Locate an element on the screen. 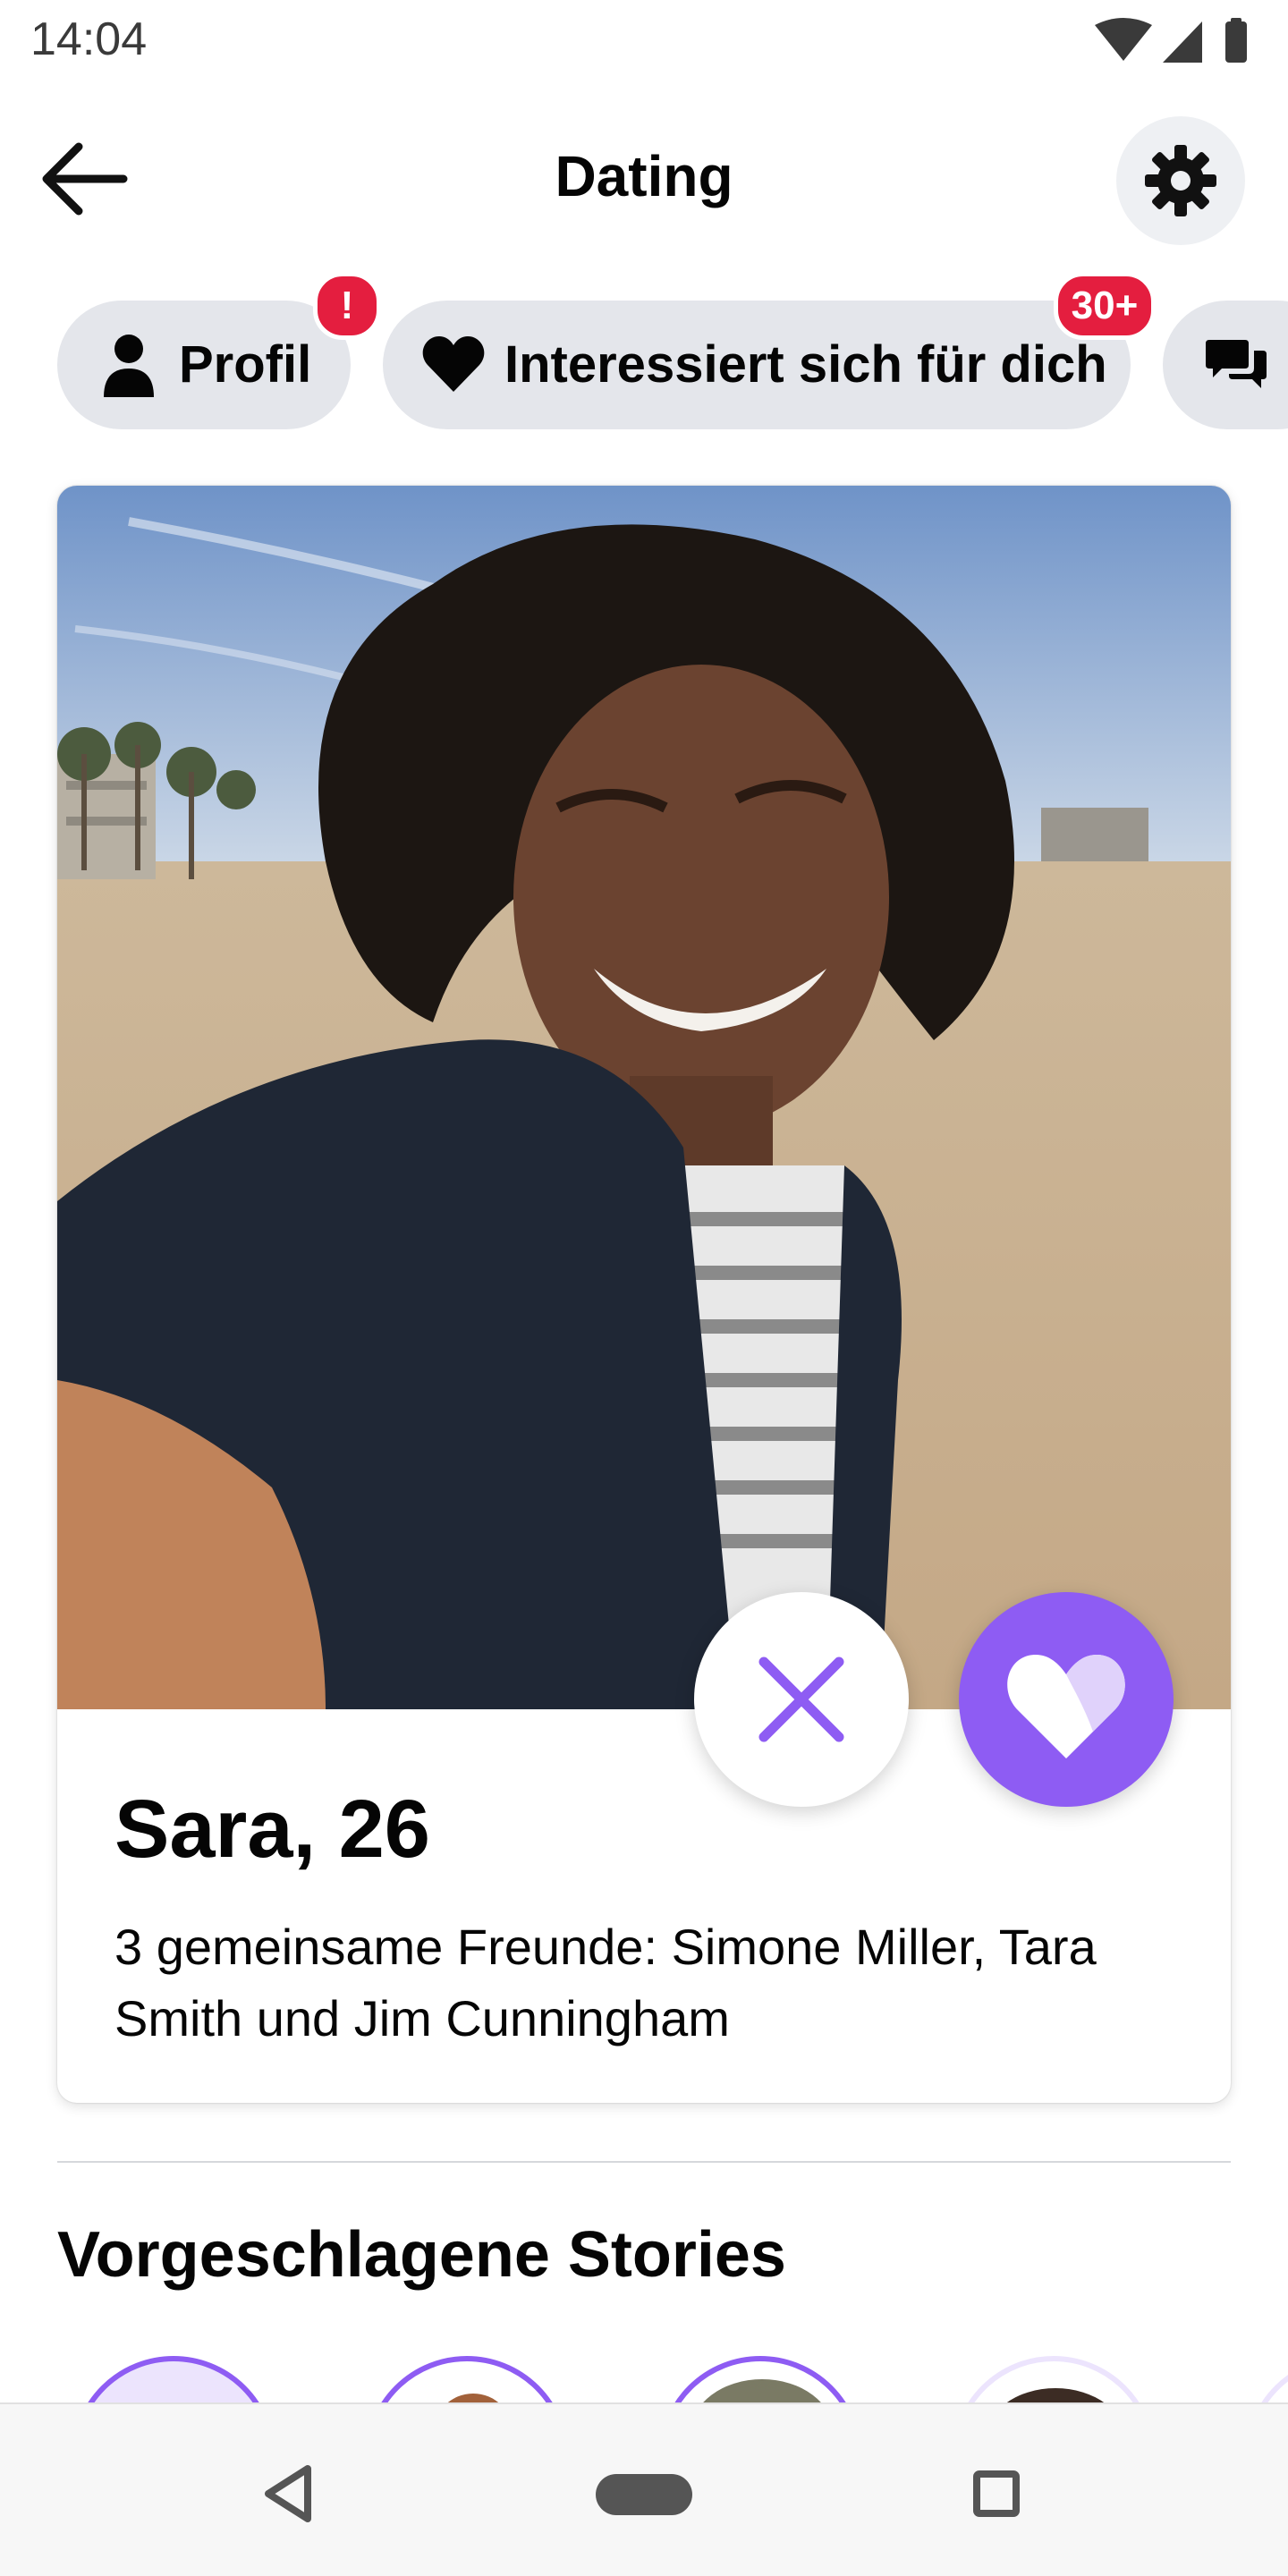  square-recents-icon is located at coordinates (996, 2493).